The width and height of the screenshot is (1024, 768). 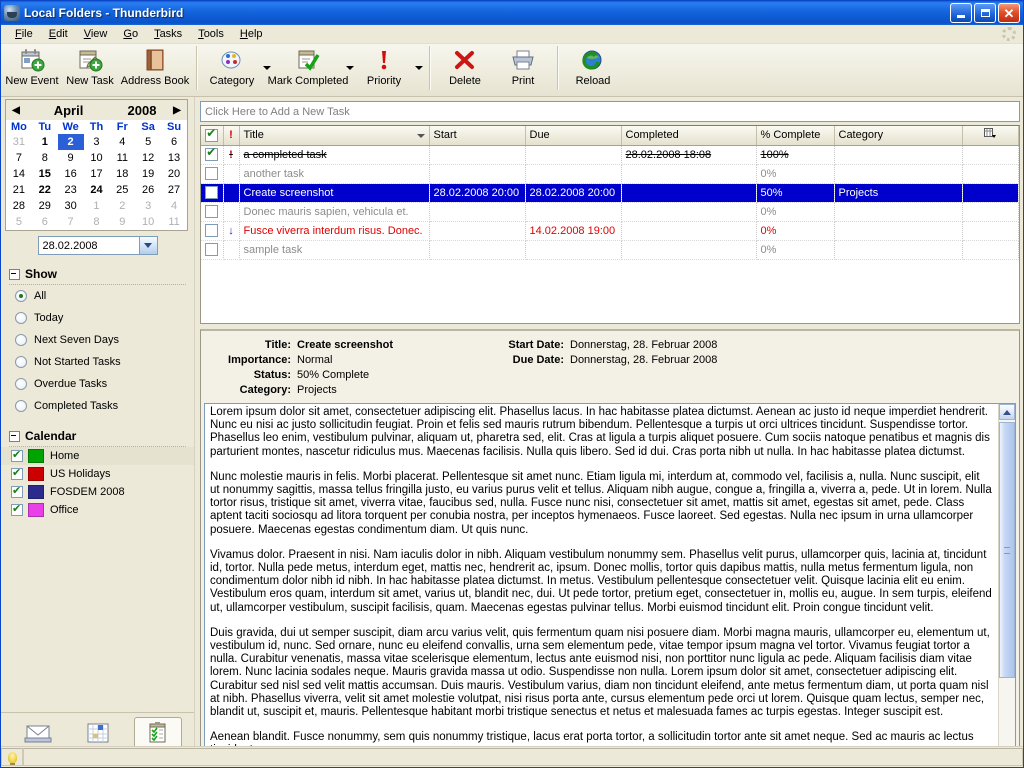 I want to click on mini-month-day: 25, so click(x=122, y=190).